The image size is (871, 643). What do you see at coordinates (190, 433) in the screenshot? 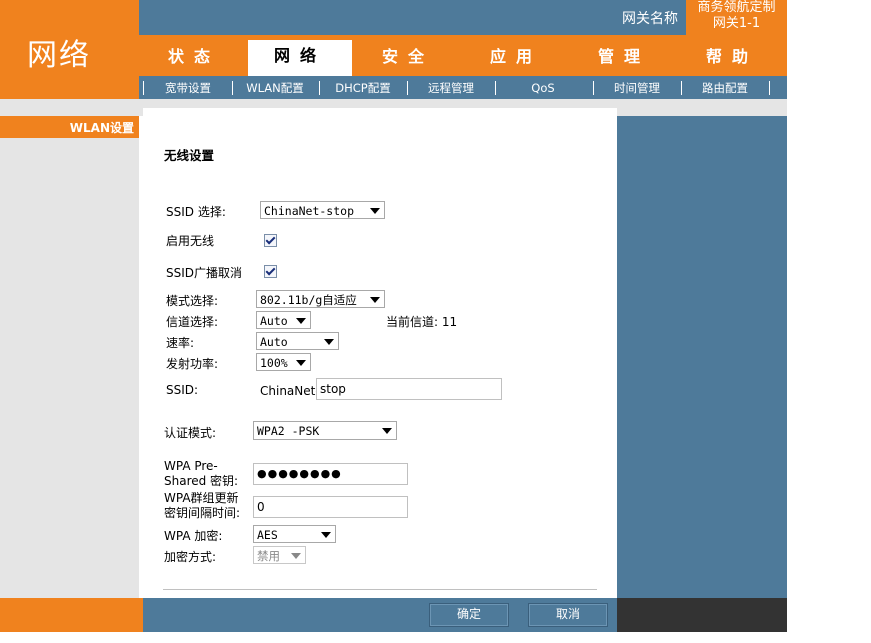
I see `auth-mode-label: 认证模式:` at bounding box center [190, 433].